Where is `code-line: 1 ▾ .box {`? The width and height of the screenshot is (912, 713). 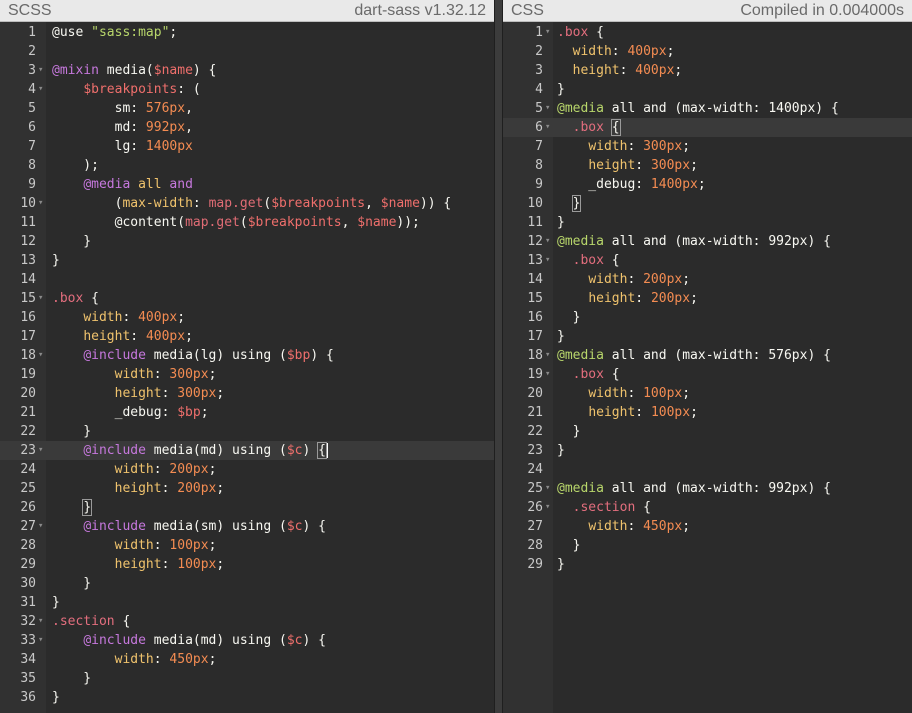
code-line: 1 ▾ .box { is located at coordinates (707, 32).